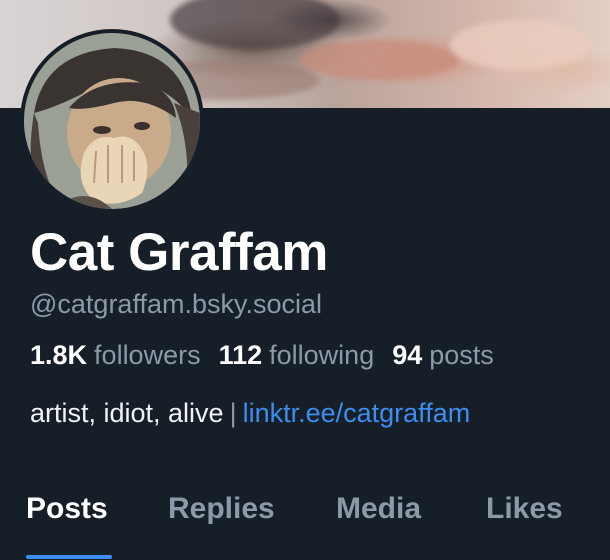 The height and width of the screenshot is (560, 610). What do you see at coordinates (221, 516) in the screenshot?
I see `tab-replies: Replies` at bounding box center [221, 516].